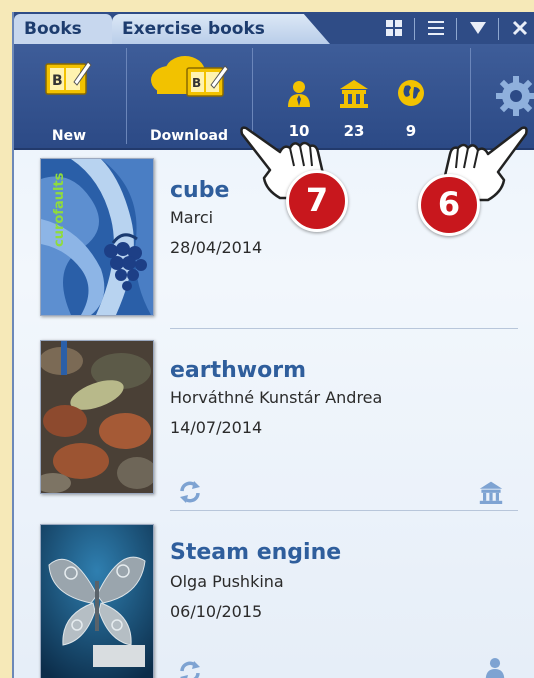 The height and width of the screenshot is (678, 534). I want to click on tab-bar: Books Exercise books, so click(274, 28).